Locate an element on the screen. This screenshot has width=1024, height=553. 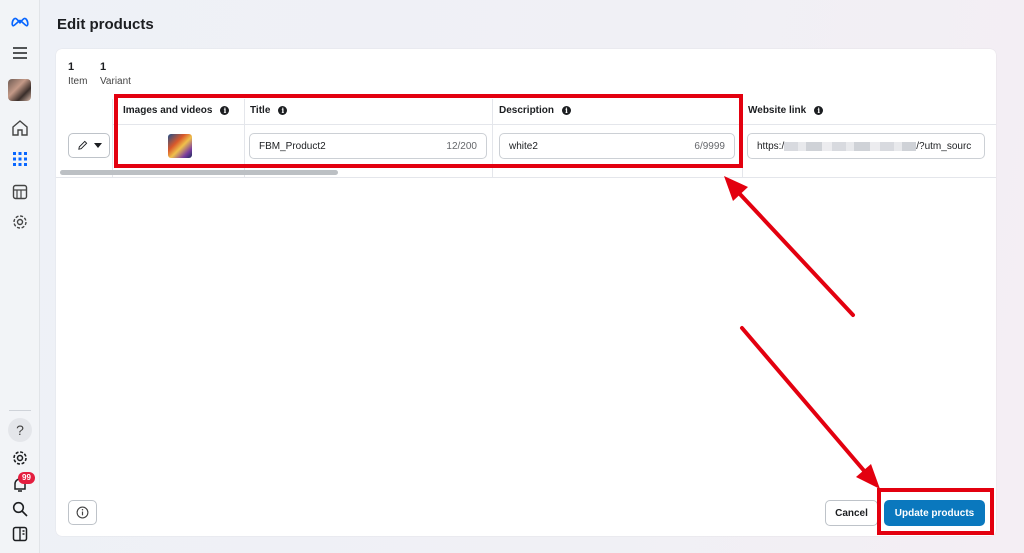
pencil-icon is located at coordinates (82, 145).